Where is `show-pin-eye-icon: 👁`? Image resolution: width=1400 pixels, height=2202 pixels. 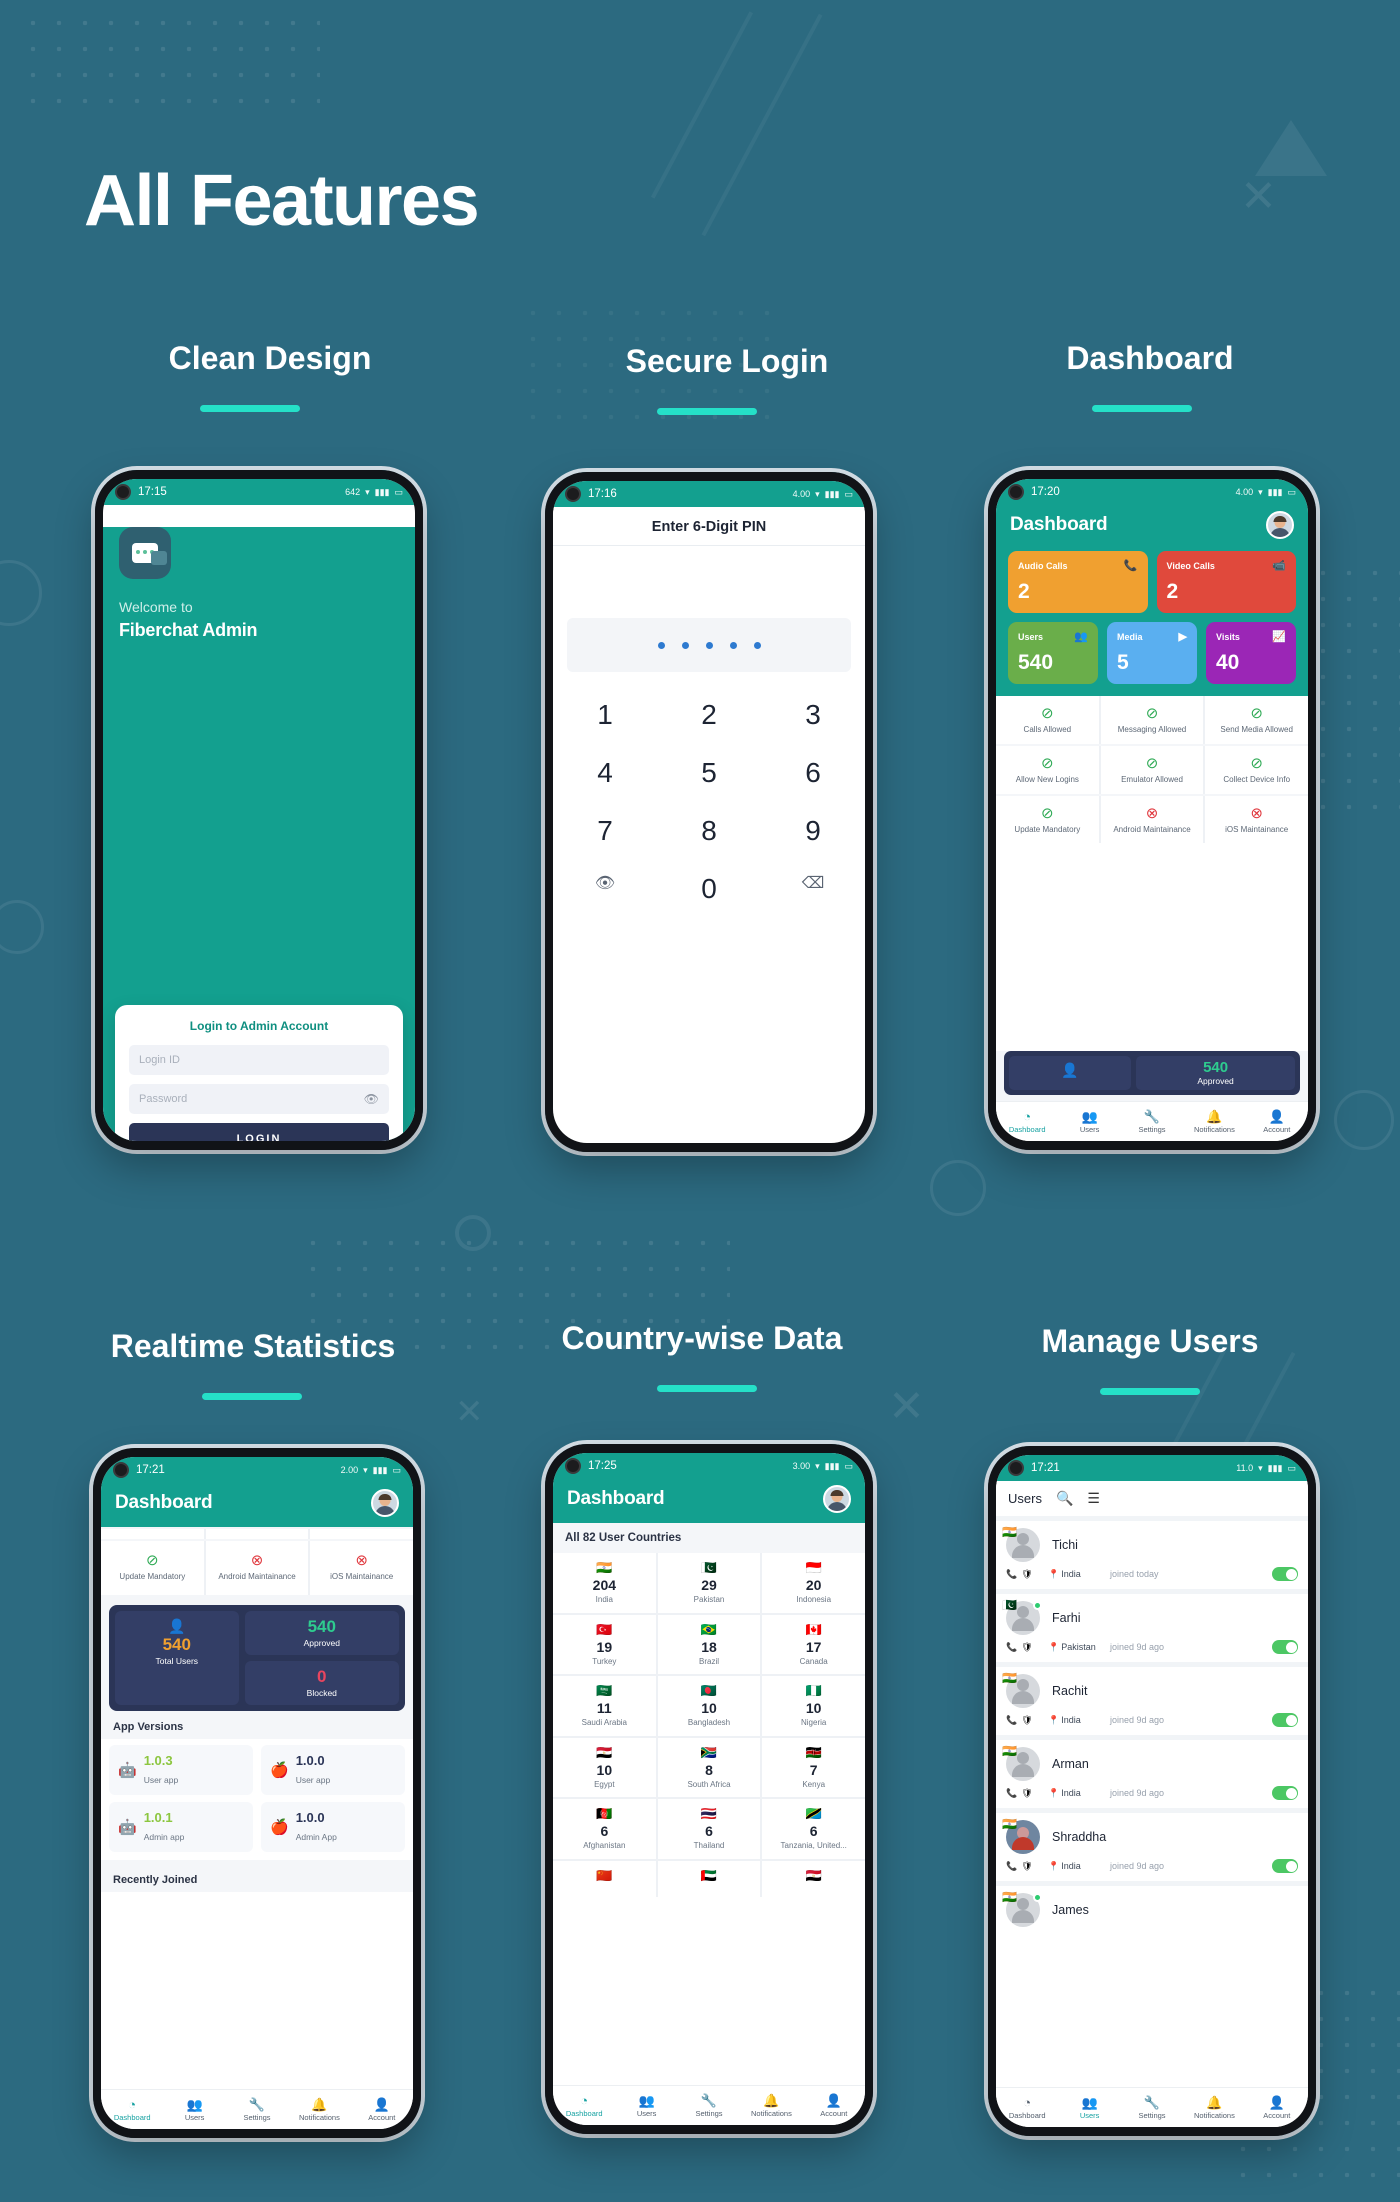
show-pin-eye-icon: 👁 is located at coordinates (605, 889).